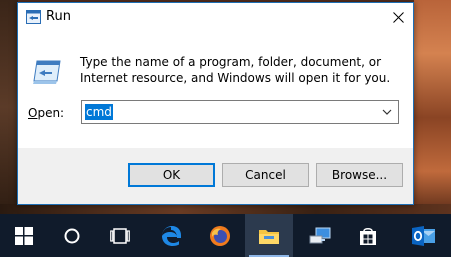 This screenshot has width=451, height=257. I want to click on chevron-down-icon, so click(387, 112).